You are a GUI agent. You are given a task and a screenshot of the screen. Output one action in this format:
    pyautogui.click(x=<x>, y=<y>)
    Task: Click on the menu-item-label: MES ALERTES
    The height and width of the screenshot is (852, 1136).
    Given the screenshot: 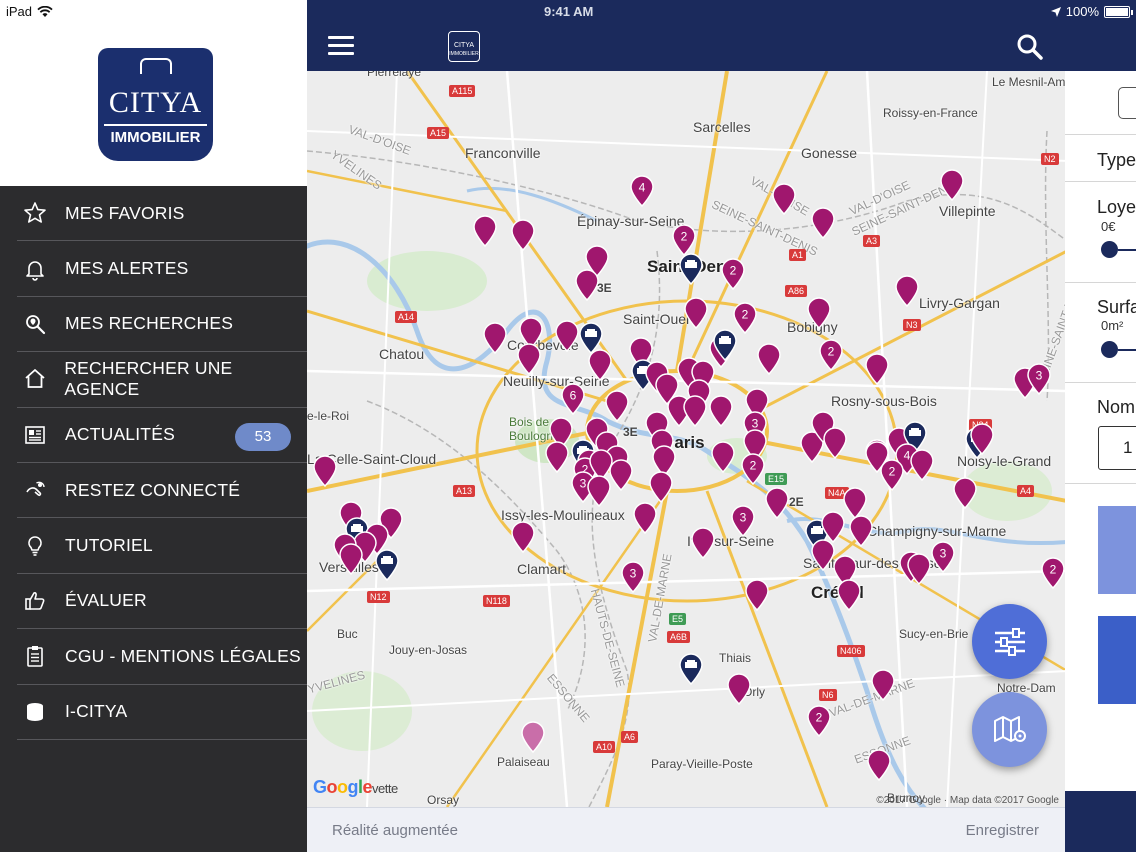 What is the action you would take?
    pyautogui.click(x=127, y=268)
    